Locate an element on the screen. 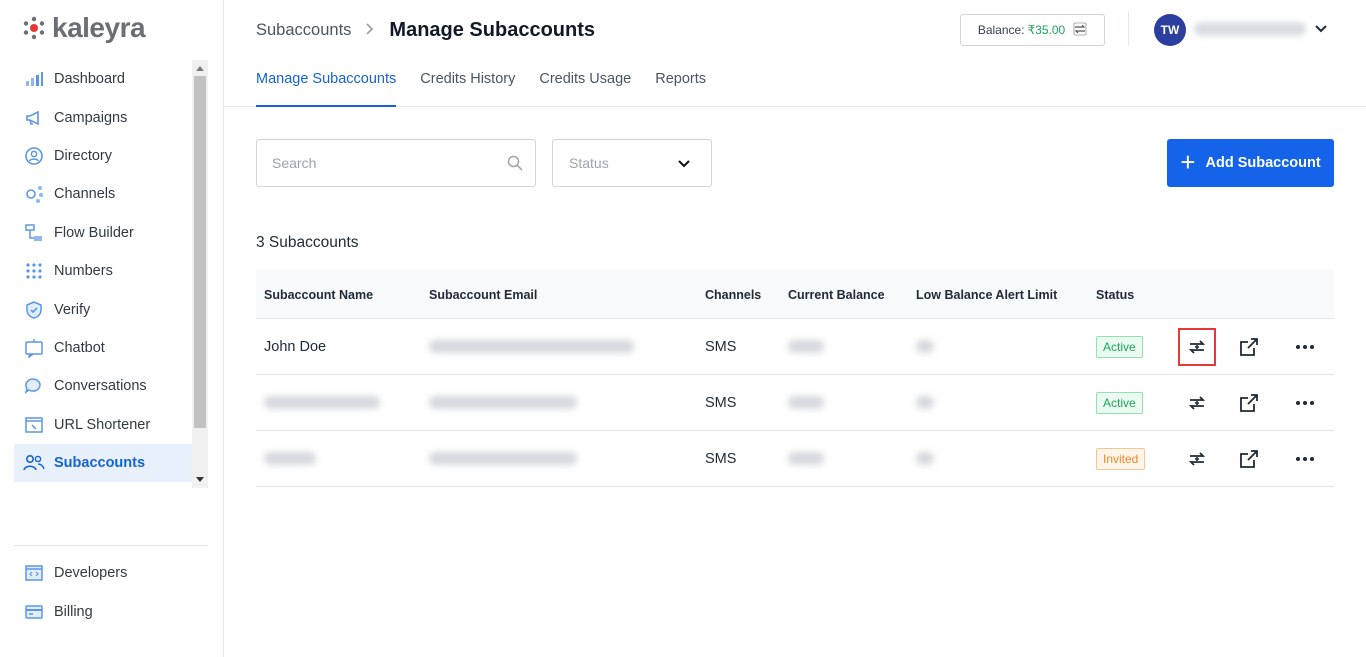  contact-icon is located at coordinates (34, 156).